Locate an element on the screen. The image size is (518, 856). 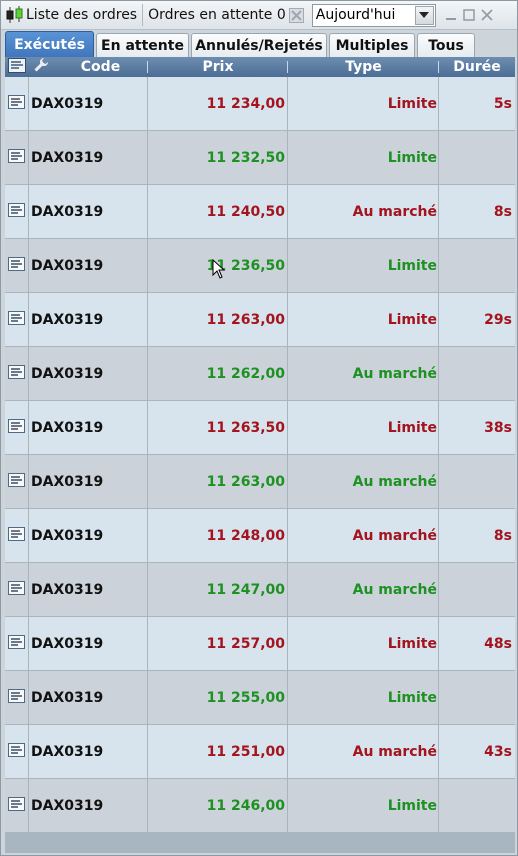
order-price: 11 257,00 is located at coordinates (218, 643).